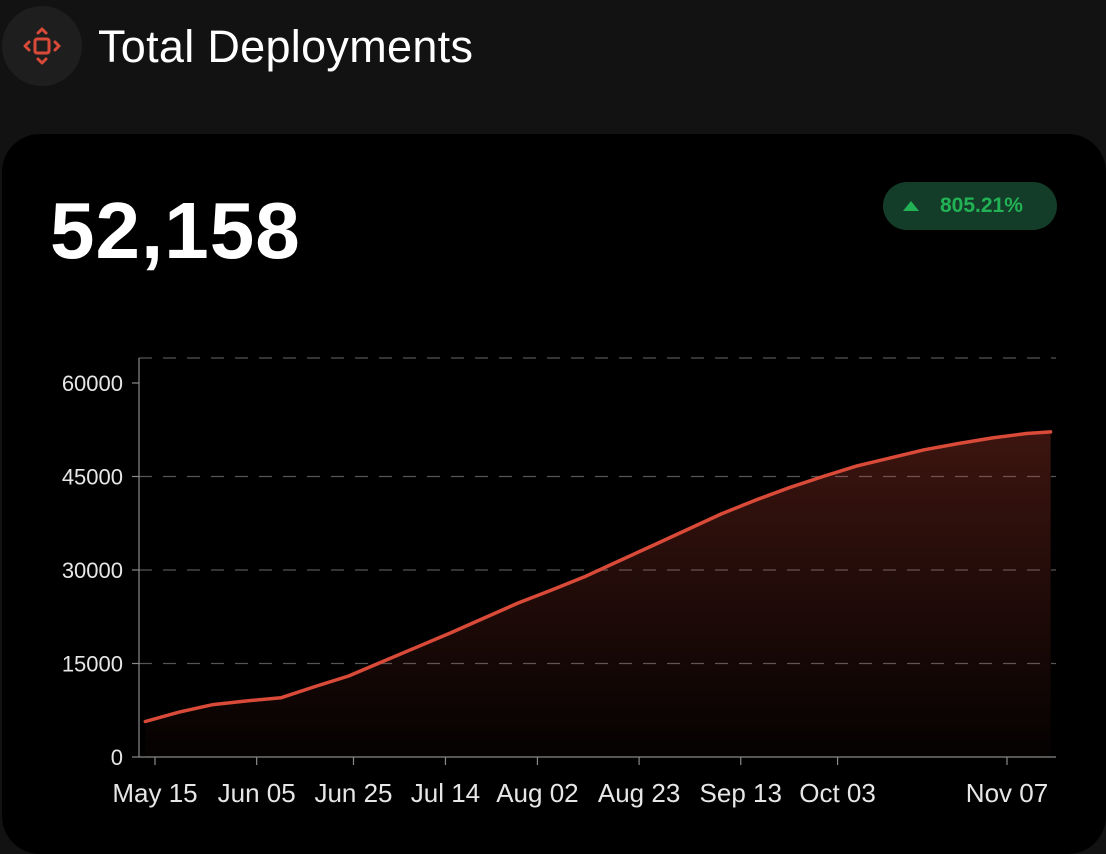  What do you see at coordinates (353, 793) in the screenshot?
I see `x-tick-label: Jun 25` at bounding box center [353, 793].